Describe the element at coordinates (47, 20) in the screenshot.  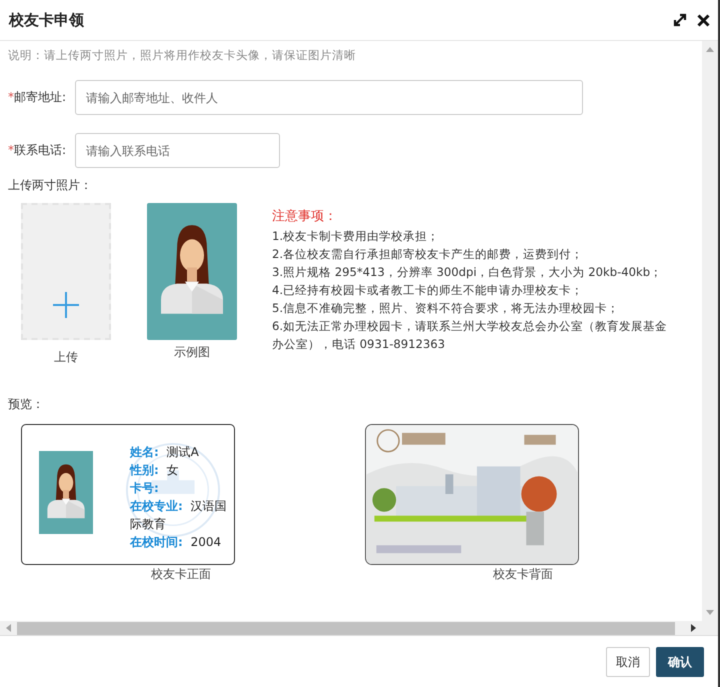
I see `dialog-title: 校友卡申领` at that location.